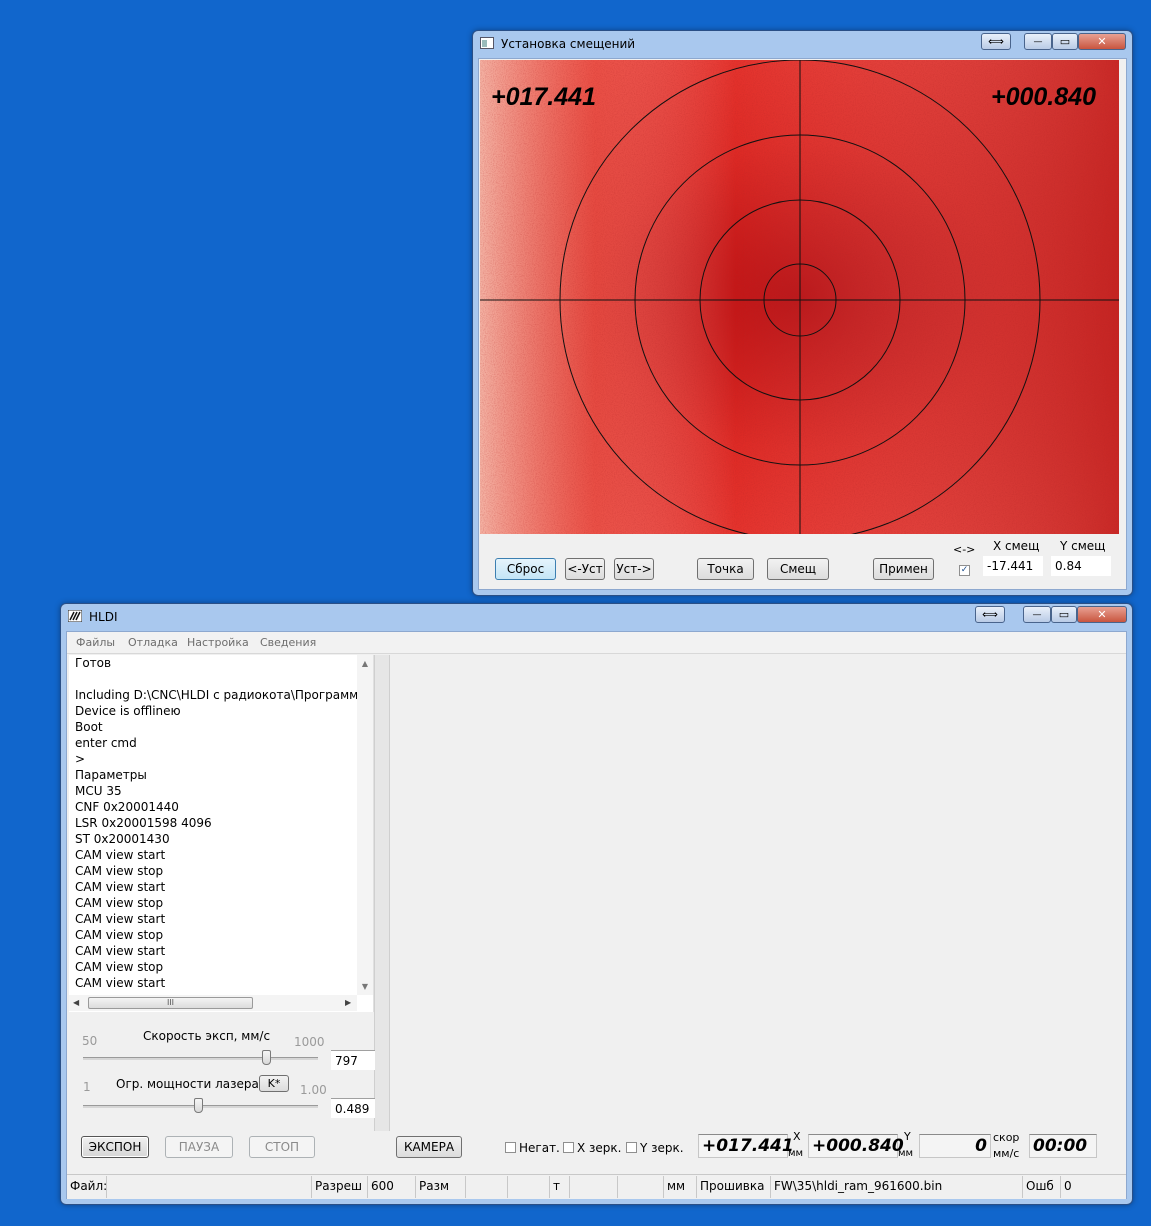  I want to click on y-offset-label: Y смещ, so click(1083, 546).